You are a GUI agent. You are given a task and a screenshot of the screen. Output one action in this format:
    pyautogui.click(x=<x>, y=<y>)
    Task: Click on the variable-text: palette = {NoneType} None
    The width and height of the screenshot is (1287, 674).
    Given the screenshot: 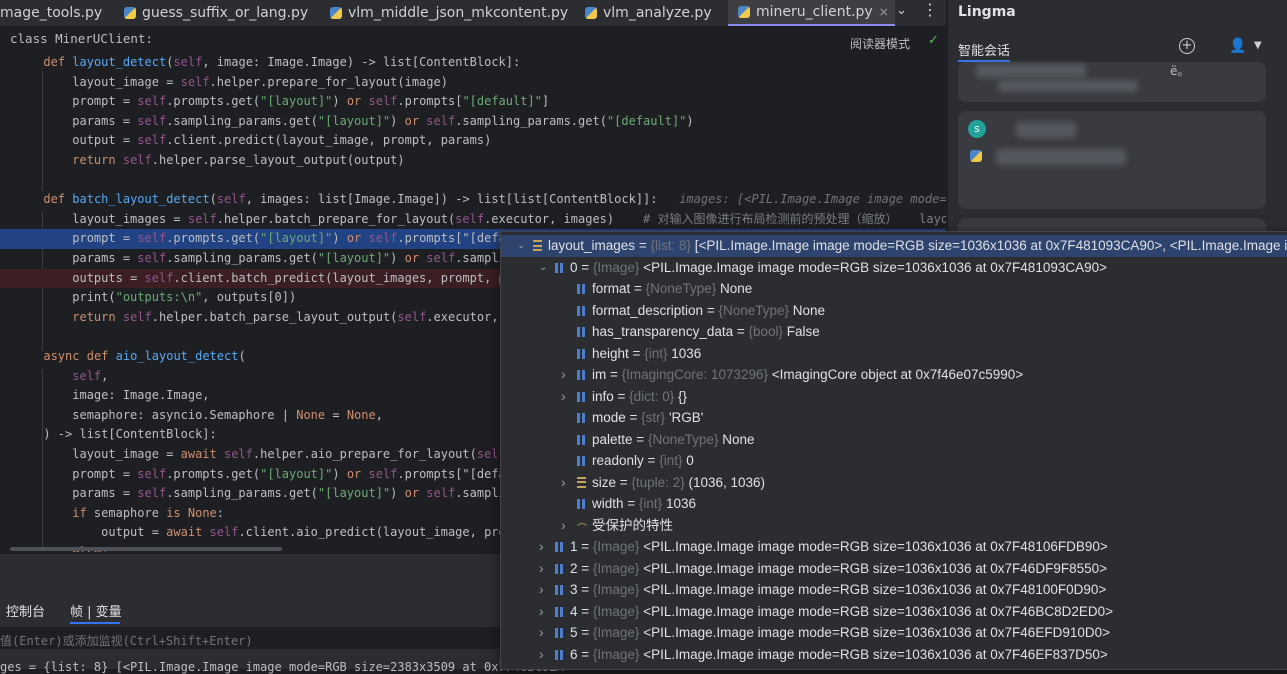 What is the action you would take?
    pyautogui.click(x=673, y=440)
    